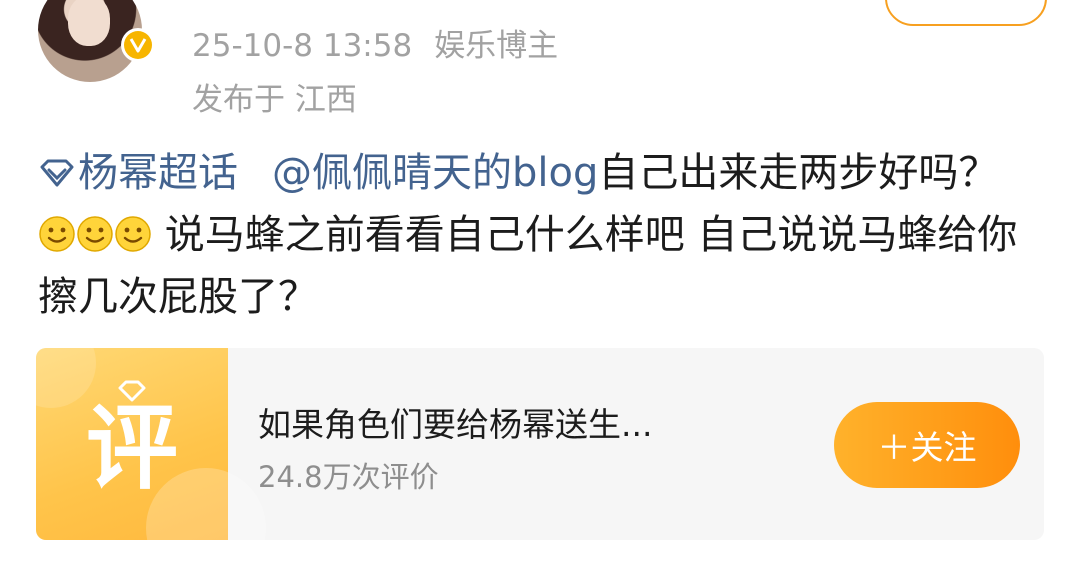 This screenshot has height=588, width=1079. I want to click on follow-button-label: ＋关注, so click(927, 447).